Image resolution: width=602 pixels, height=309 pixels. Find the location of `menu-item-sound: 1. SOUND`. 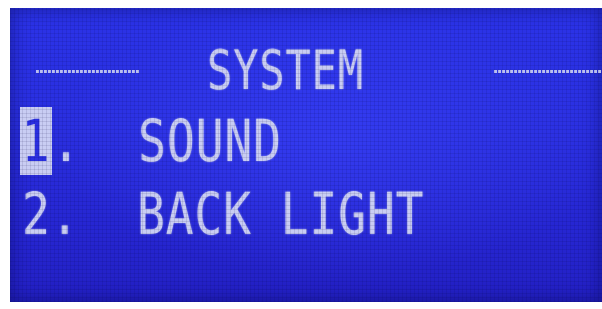

menu-item-sound: 1. SOUND is located at coordinates (151, 141).